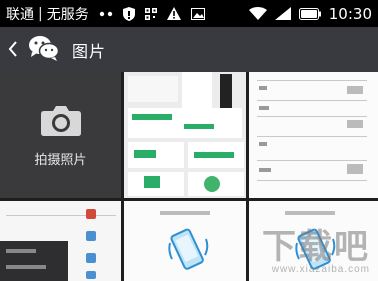  Describe the element at coordinates (61, 122) in the screenshot. I see `camera-icon` at that location.